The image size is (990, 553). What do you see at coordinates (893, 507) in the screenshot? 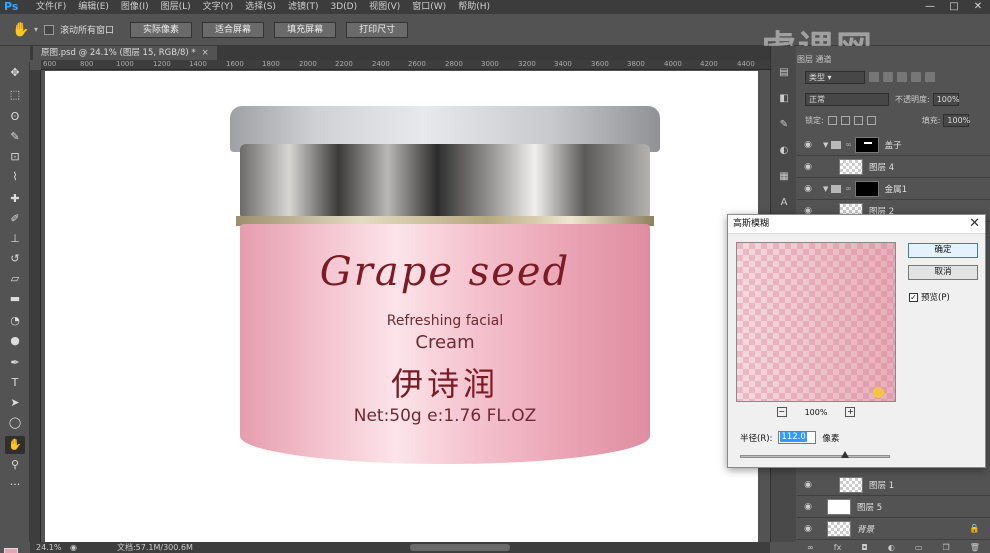
I see `layer-row: ◉ 图层 5` at bounding box center [893, 507].